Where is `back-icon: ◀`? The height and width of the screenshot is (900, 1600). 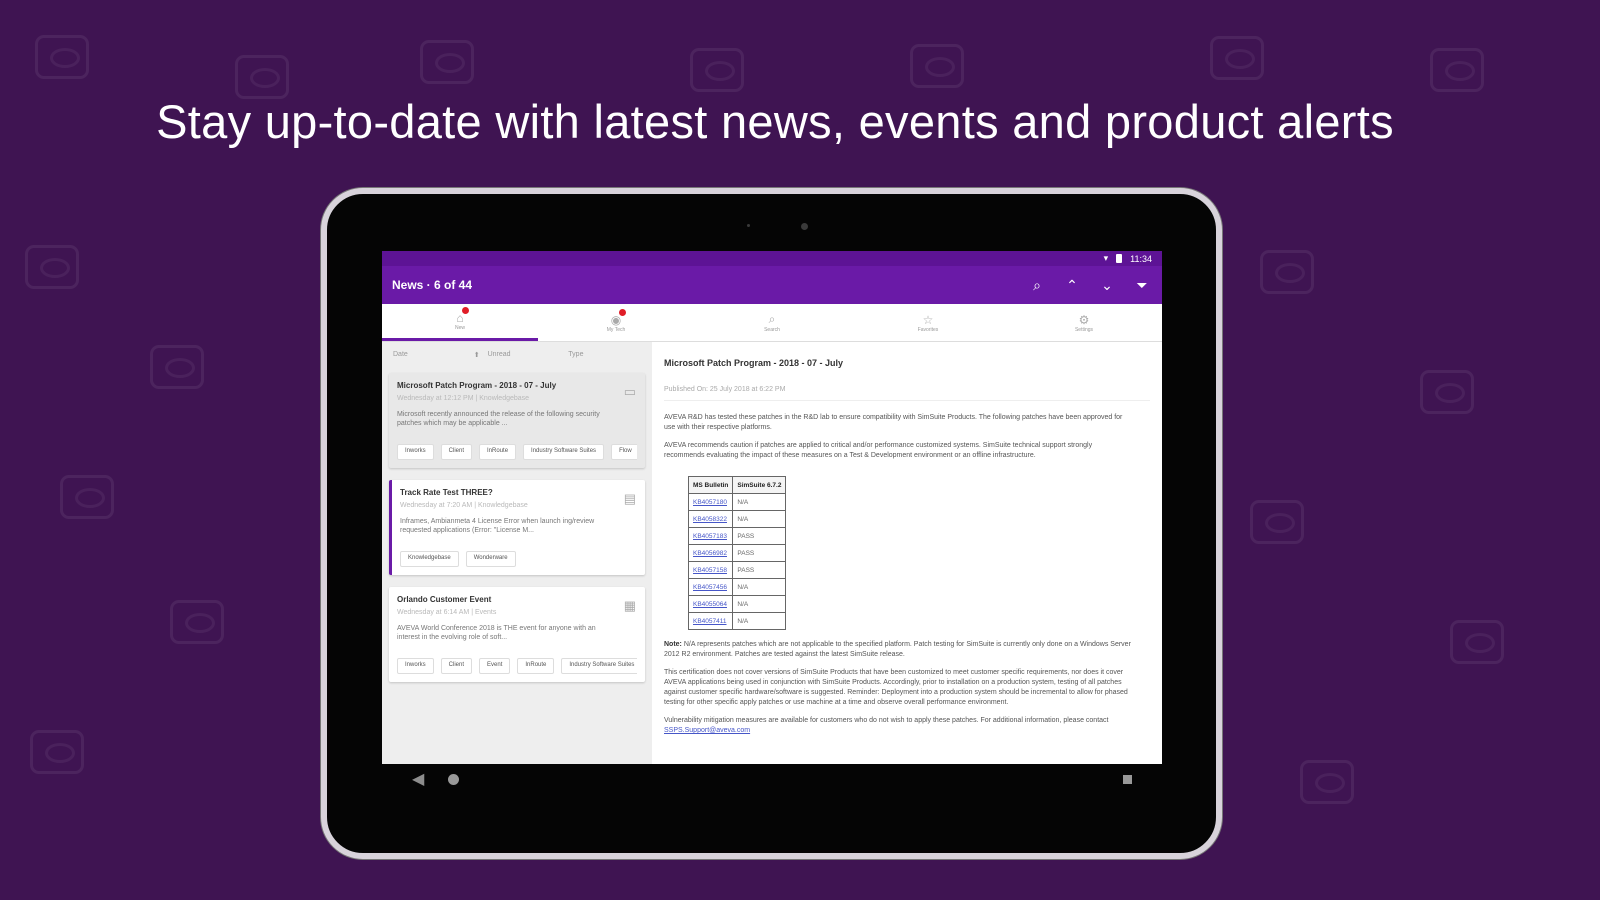 back-icon: ◀ is located at coordinates (418, 779).